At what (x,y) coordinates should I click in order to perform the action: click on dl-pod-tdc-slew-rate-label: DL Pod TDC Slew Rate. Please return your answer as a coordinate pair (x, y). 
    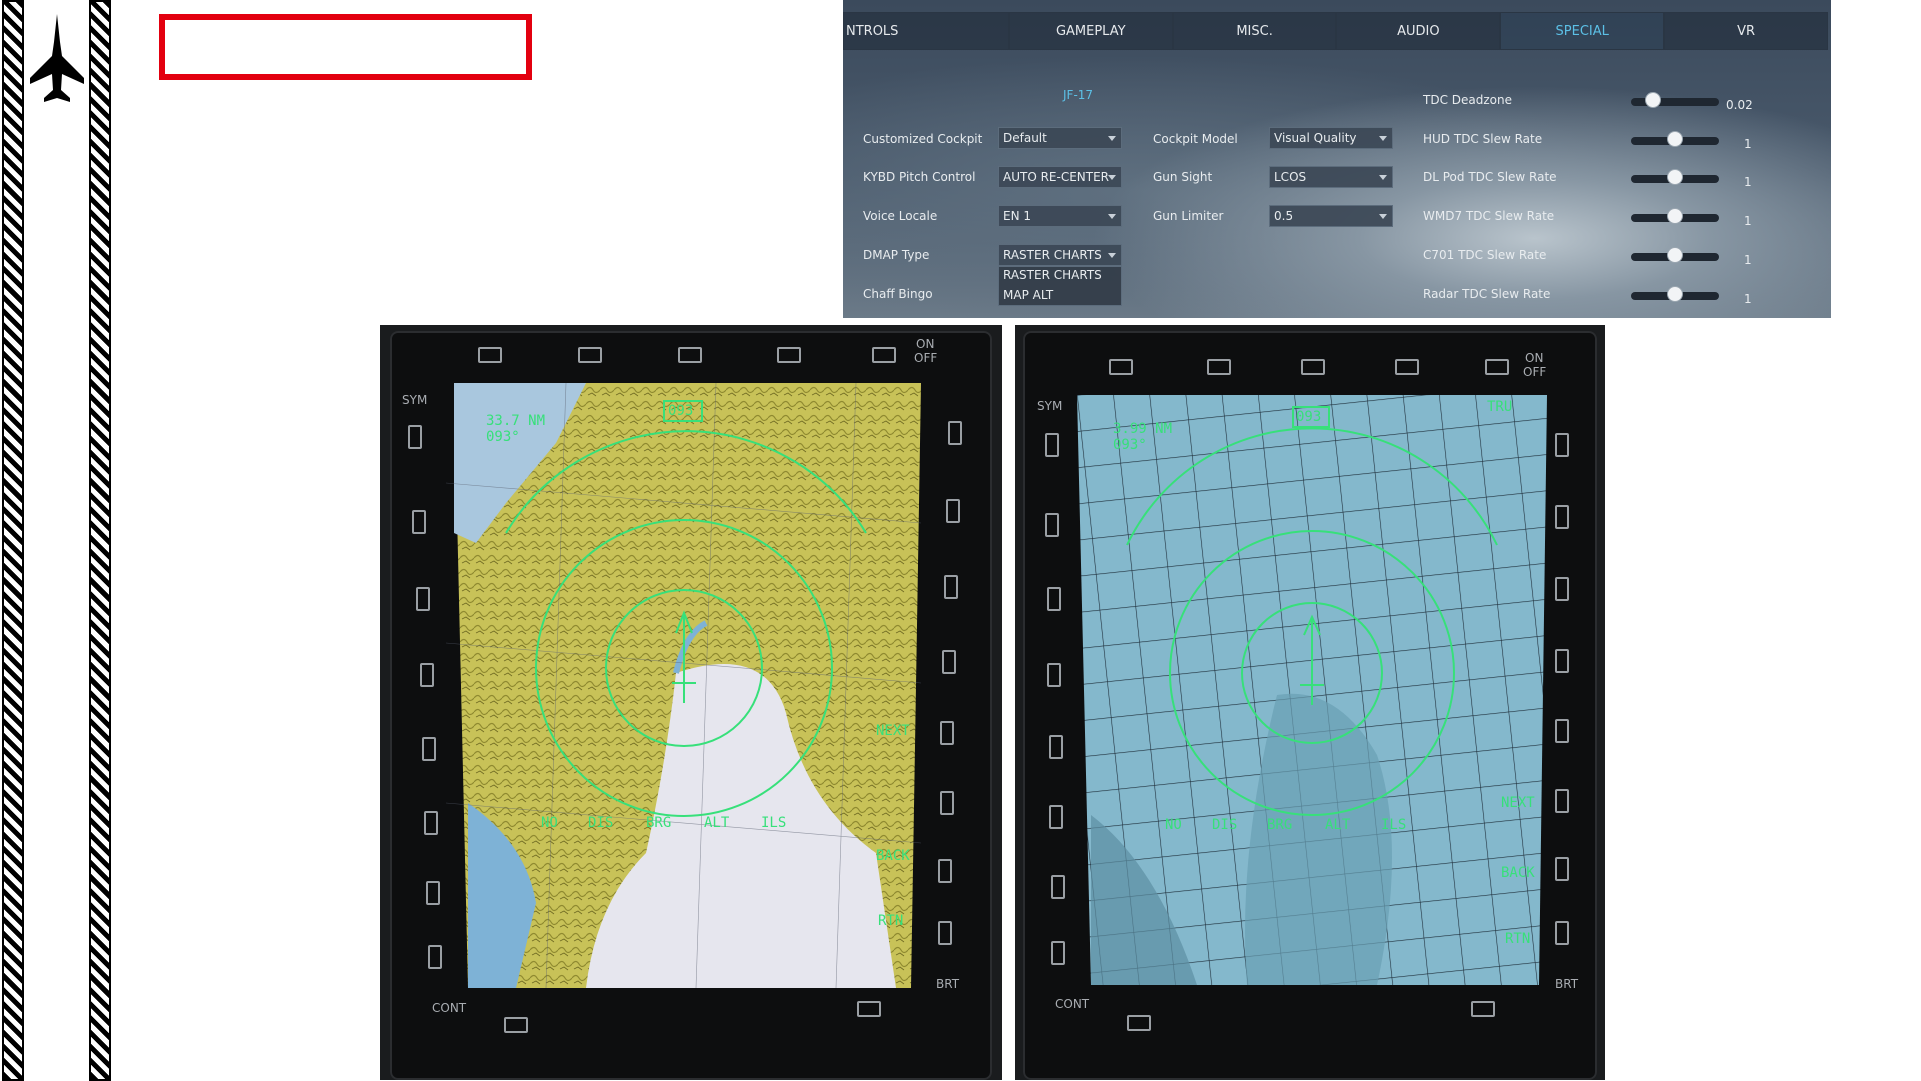
    Looking at the image, I should click on (1490, 177).